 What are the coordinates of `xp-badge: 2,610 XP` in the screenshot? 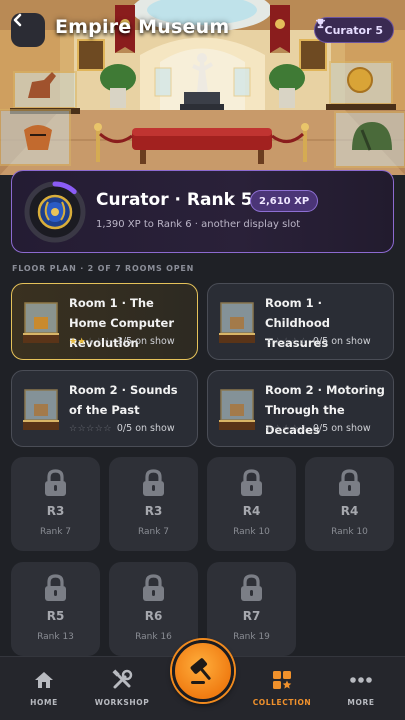 It's located at (284, 201).